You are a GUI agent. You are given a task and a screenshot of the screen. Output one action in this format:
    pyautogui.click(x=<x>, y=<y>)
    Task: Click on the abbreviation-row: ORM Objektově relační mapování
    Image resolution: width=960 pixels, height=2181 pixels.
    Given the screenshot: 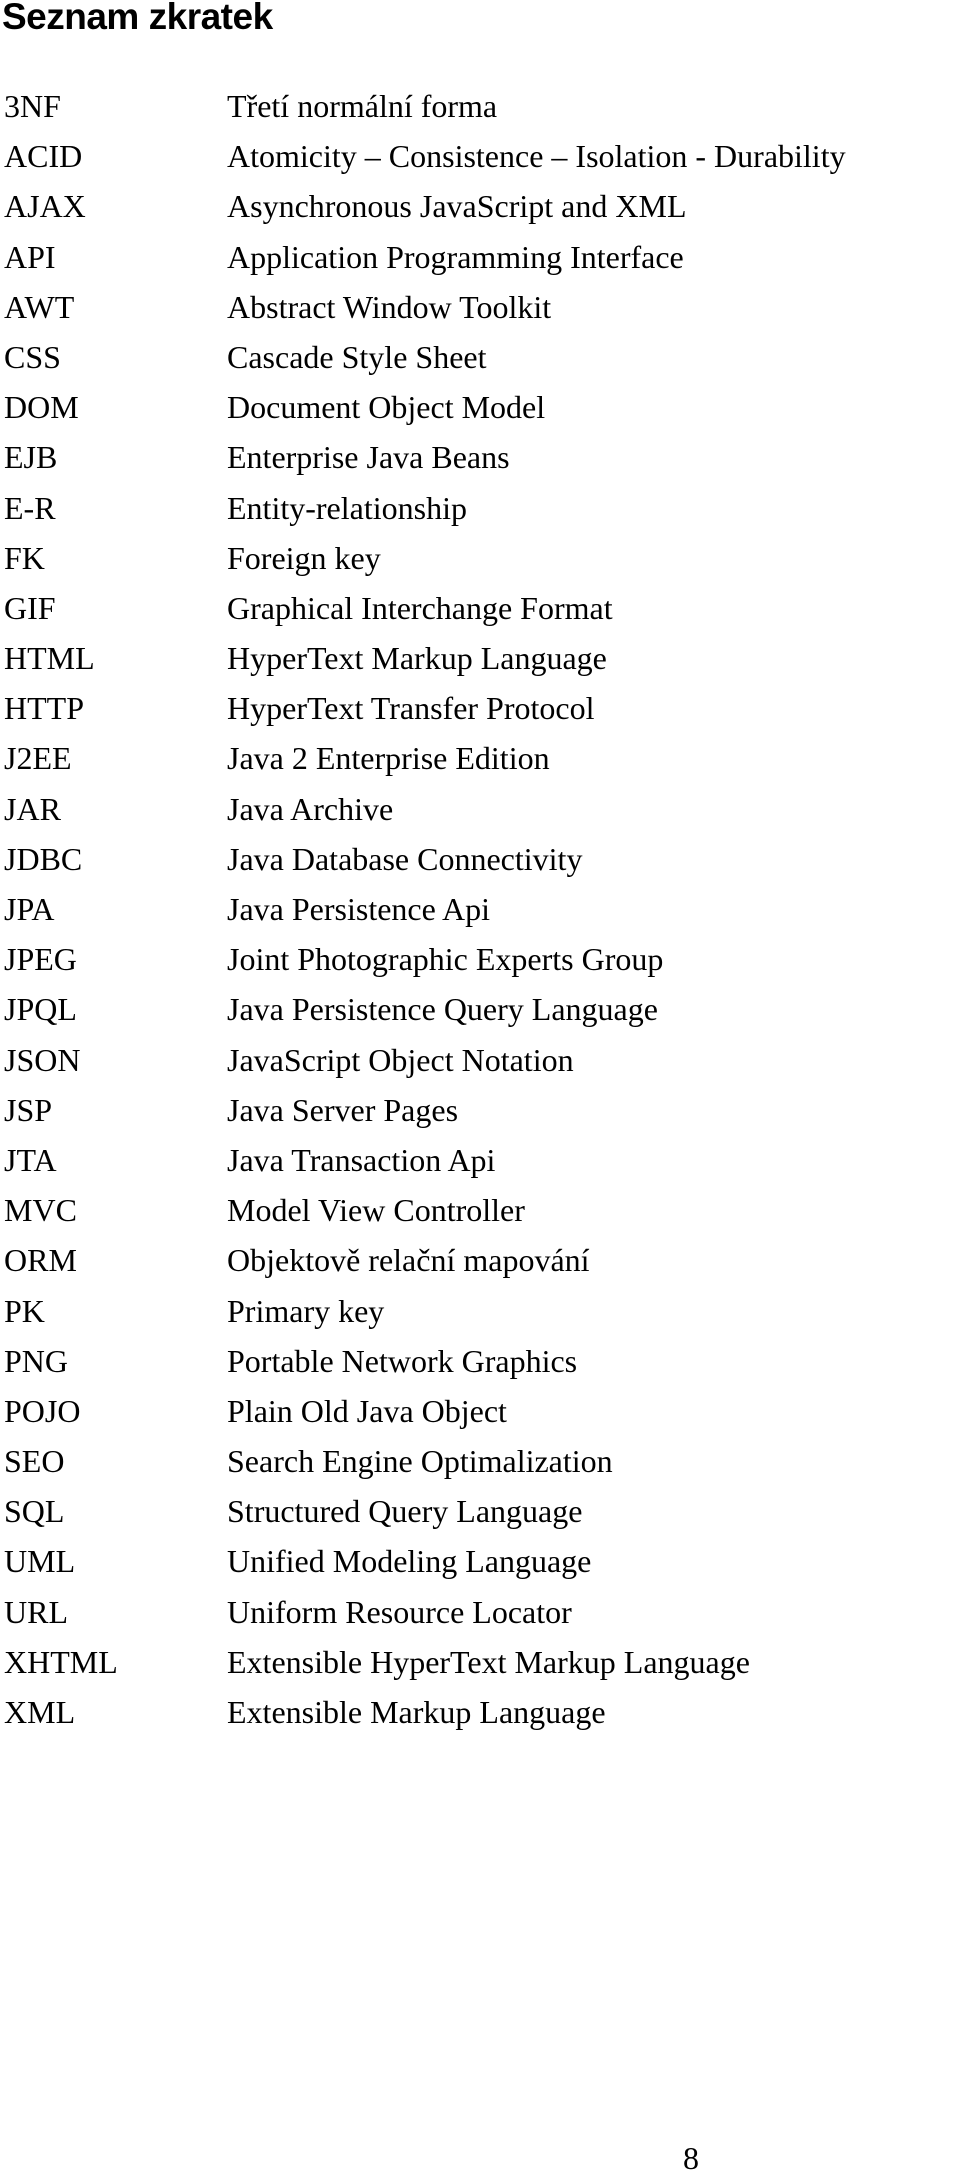 What is the action you would take?
    pyautogui.click(x=479, y=1260)
    